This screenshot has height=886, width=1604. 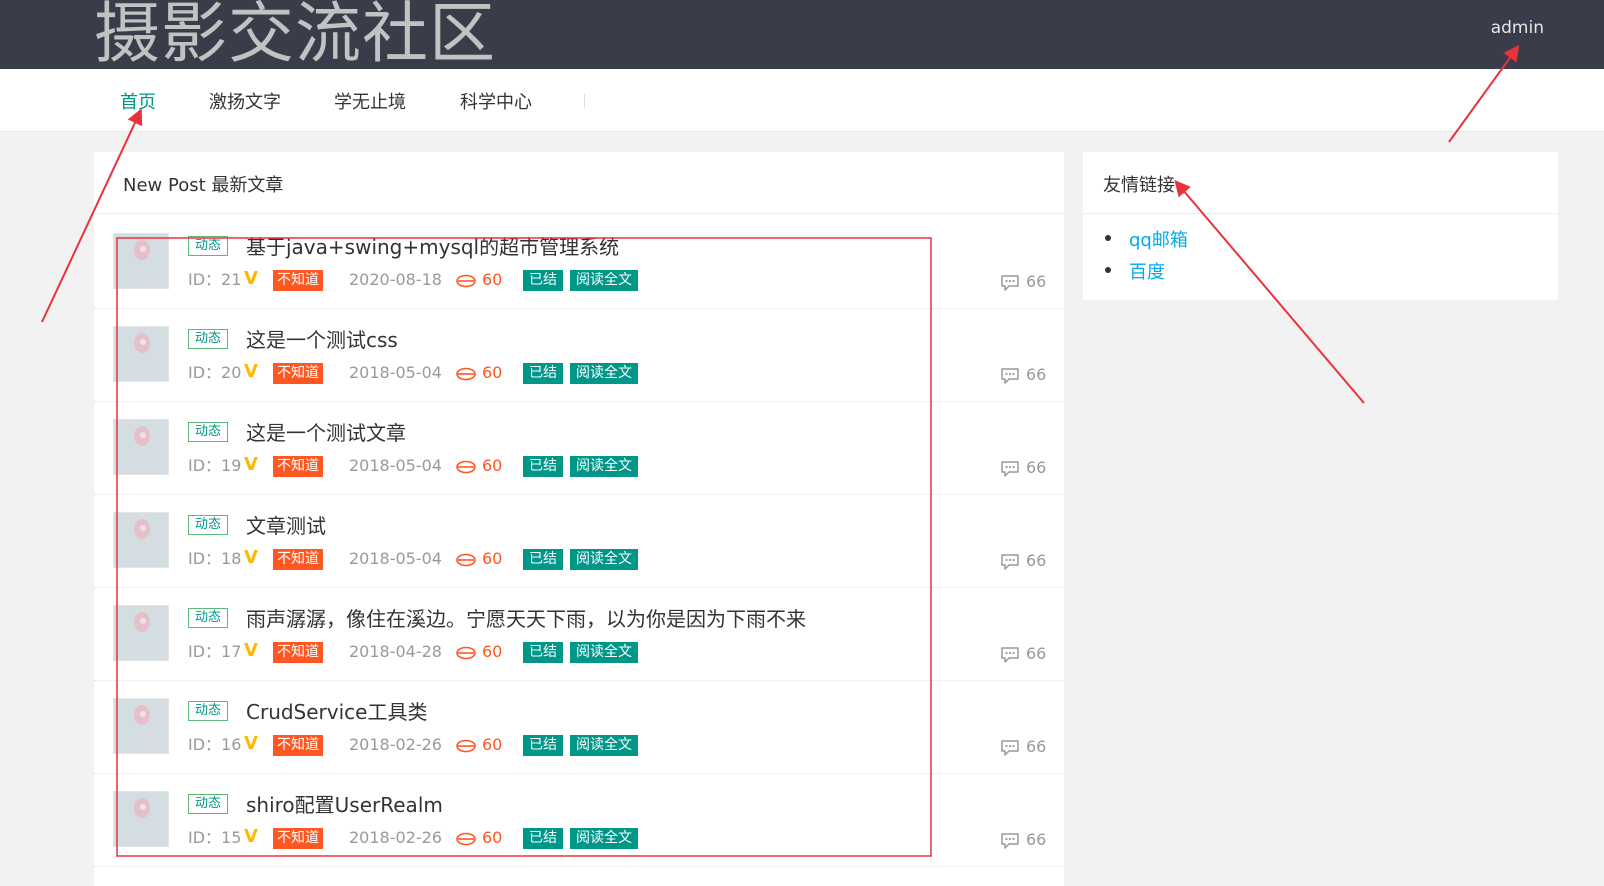 What do you see at coordinates (336, 710) in the screenshot?
I see `post-title: CrudService工具类` at bounding box center [336, 710].